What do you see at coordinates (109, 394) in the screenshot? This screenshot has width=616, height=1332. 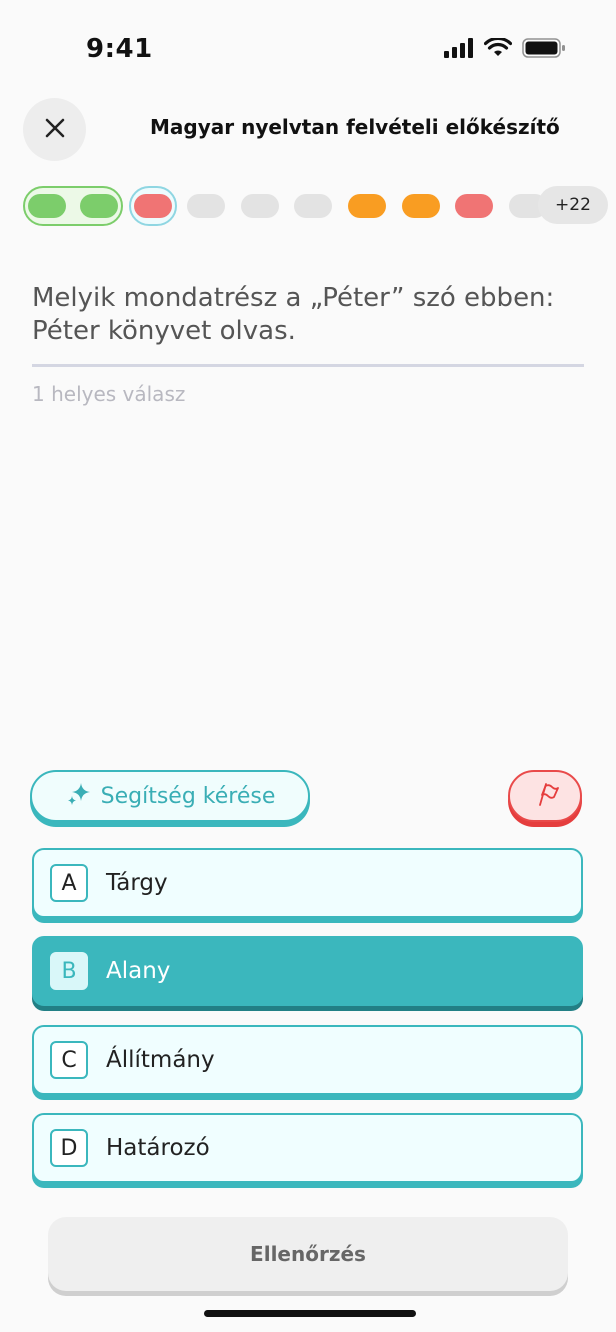 I see `answer-count-hint: 1 helyes válasz` at bounding box center [109, 394].